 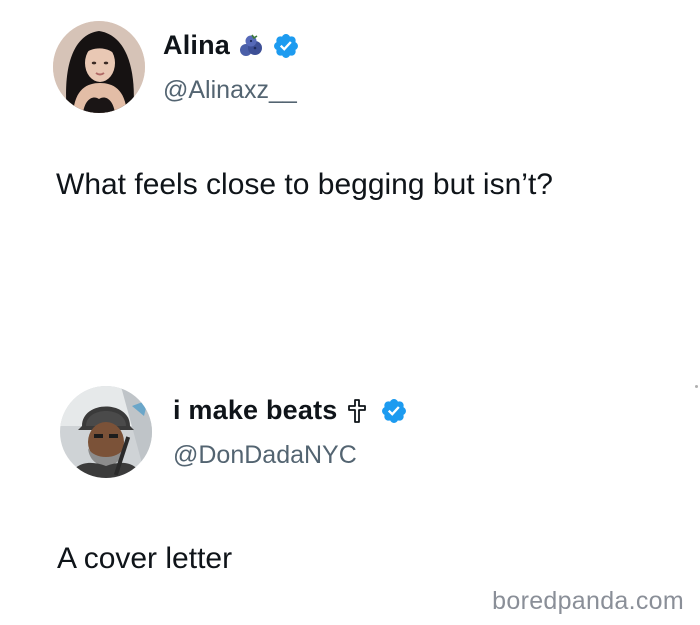 I want to click on artifact-dot, so click(x=696, y=386).